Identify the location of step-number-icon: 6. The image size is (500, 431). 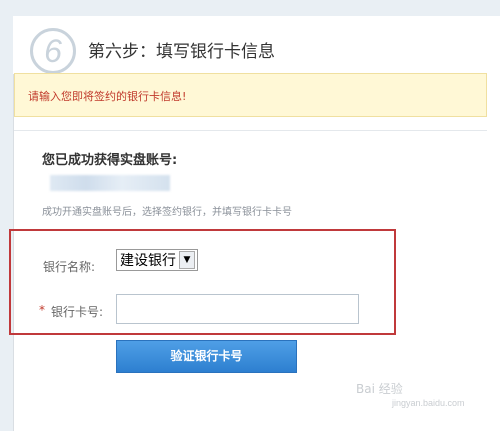
(53, 51).